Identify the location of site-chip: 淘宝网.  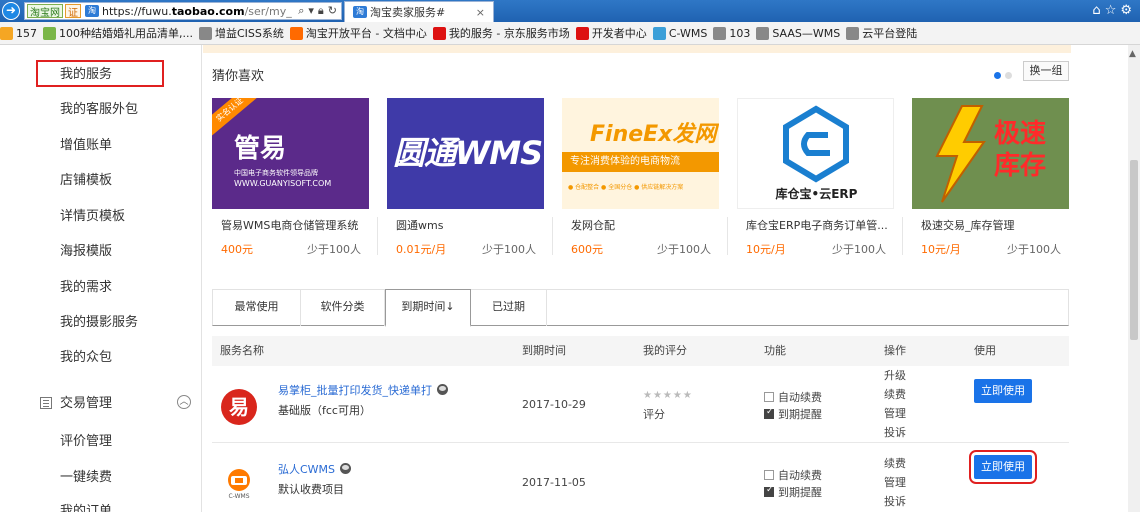
(45, 11).